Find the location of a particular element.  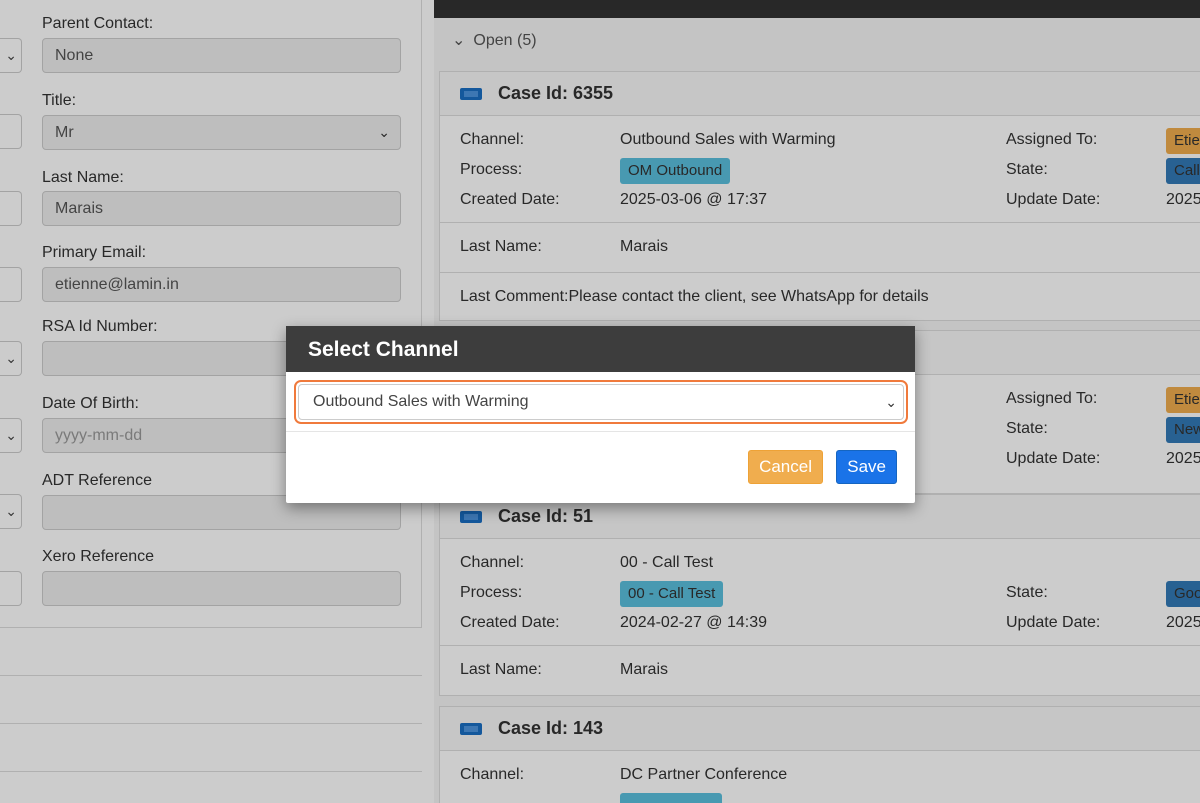

modal-body: Outbound Sales with Warming ⌄ is located at coordinates (600, 402).